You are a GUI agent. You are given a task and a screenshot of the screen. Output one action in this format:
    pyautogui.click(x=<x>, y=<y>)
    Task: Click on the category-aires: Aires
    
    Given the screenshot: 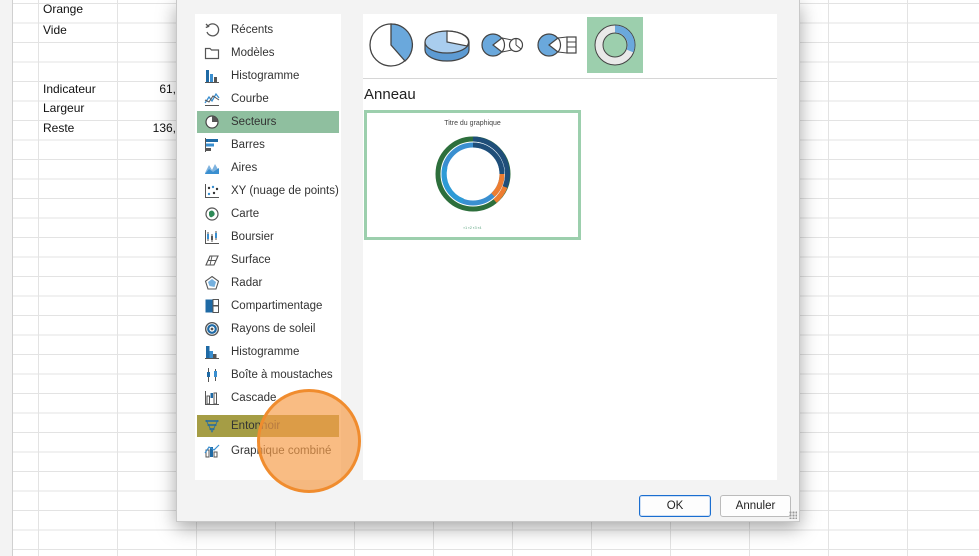 What is the action you would take?
    pyautogui.click(x=268, y=168)
    